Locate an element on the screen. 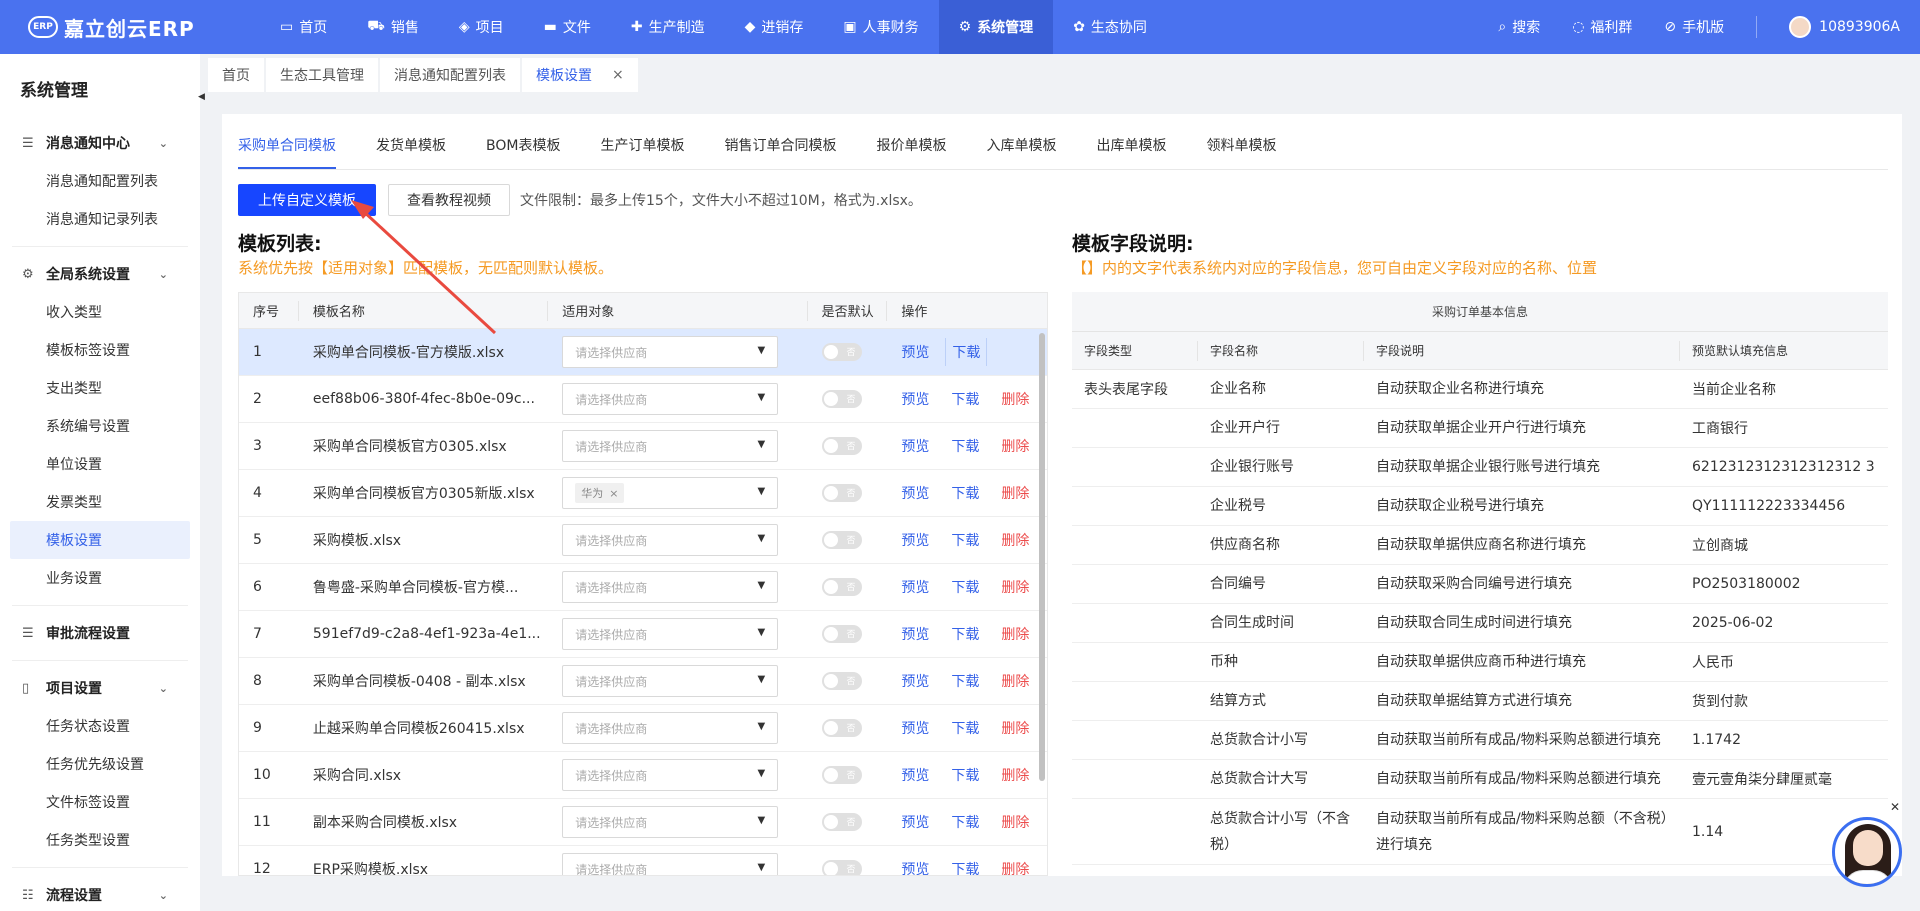 The image size is (1920, 911). subtab-outbound: 出库单模板 is located at coordinates (1131, 152).